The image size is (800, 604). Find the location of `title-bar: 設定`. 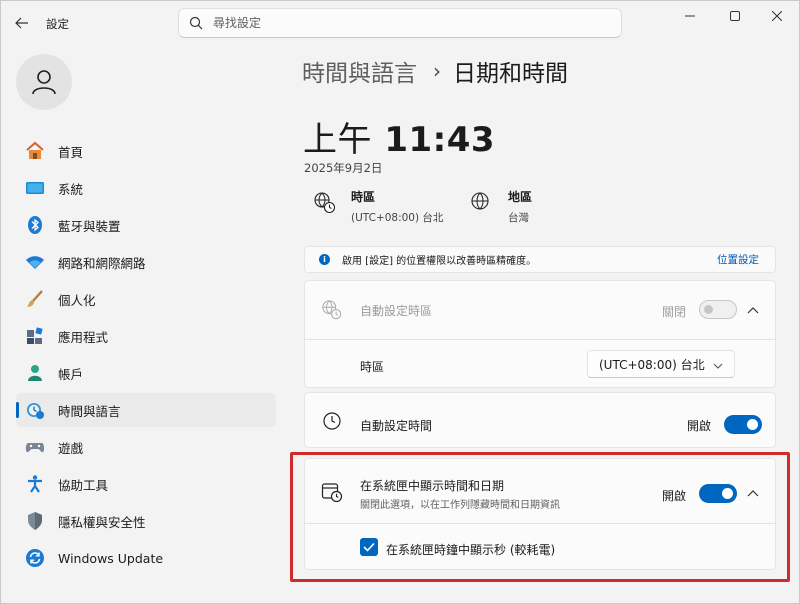

title-bar: 設定 is located at coordinates (400, 23).